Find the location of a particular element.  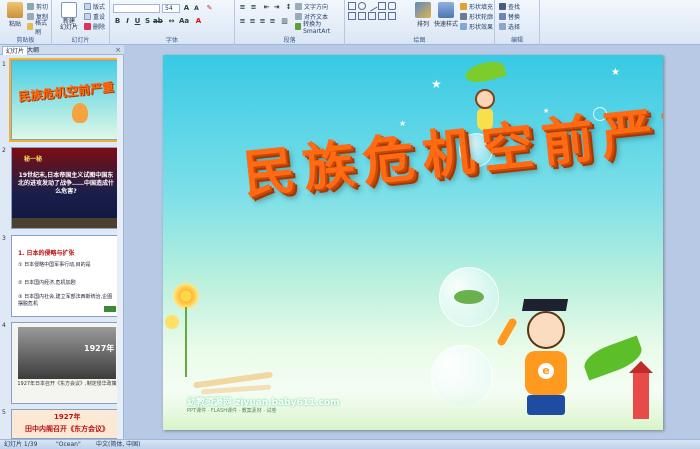

thumb-line-3: ③ 日本国内社会,建立军部法西斯统治,企图摆脱危机 is located at coordinates (65, 300).